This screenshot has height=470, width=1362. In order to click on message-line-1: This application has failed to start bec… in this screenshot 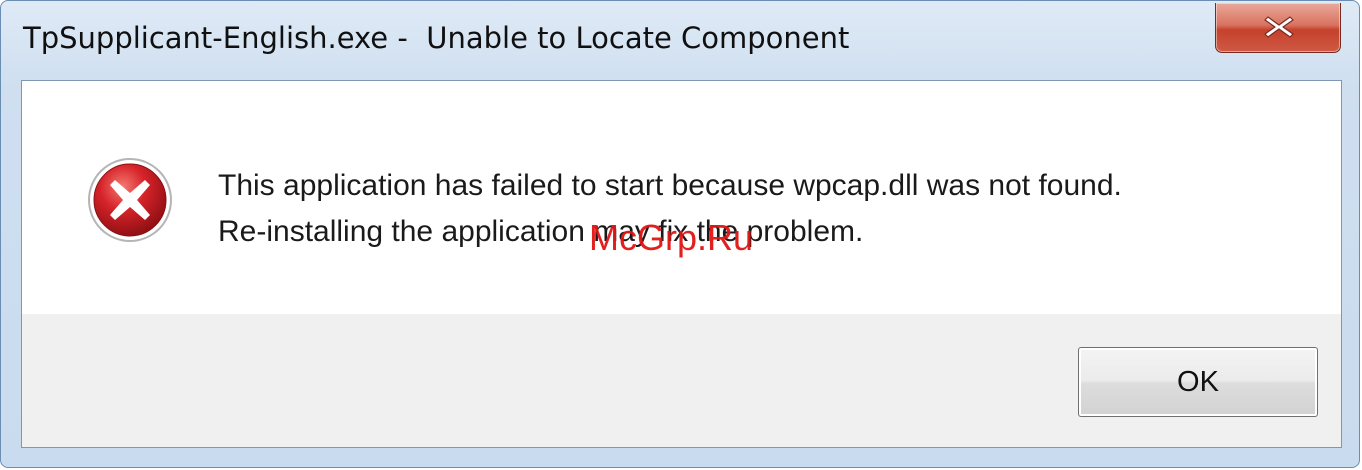, I will do `click(670, 185)`.